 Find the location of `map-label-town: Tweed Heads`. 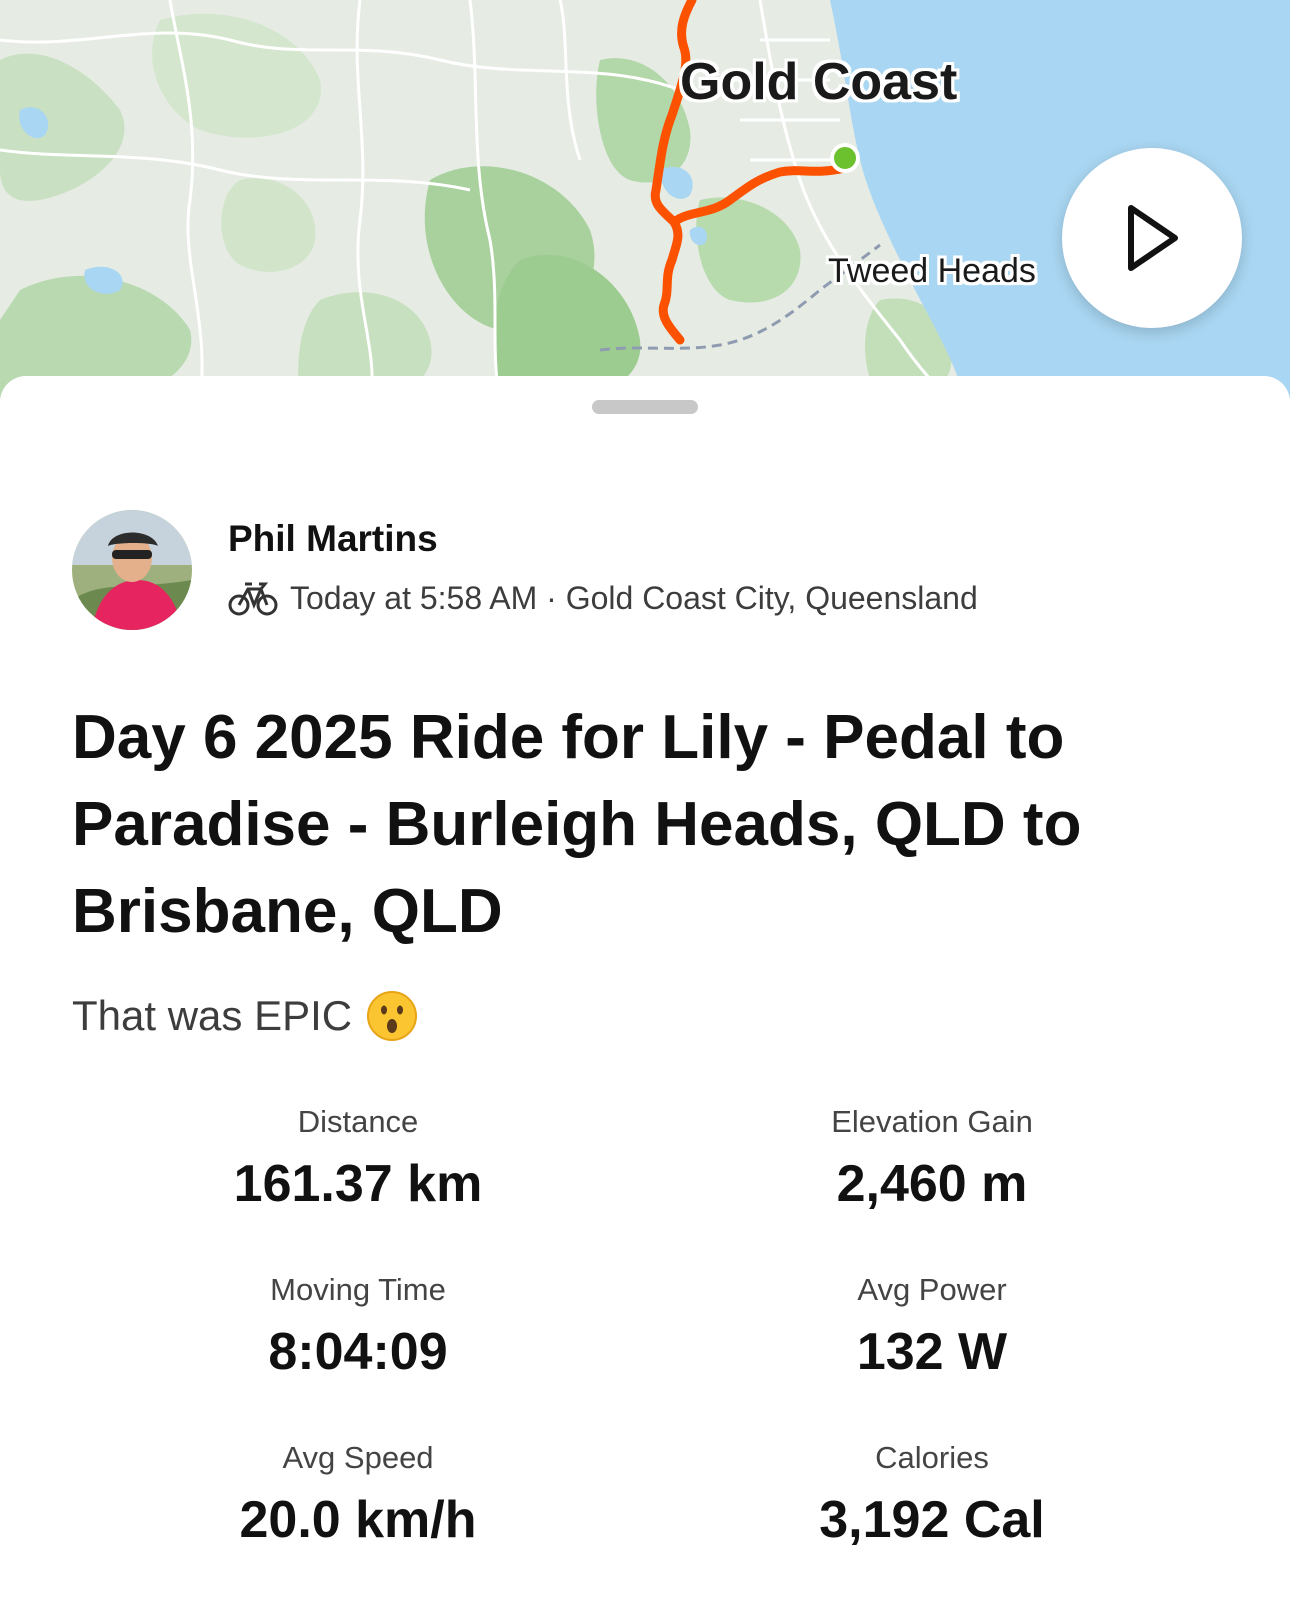

map-label-town: Tweed Heads is located at coordinates (932, 271).